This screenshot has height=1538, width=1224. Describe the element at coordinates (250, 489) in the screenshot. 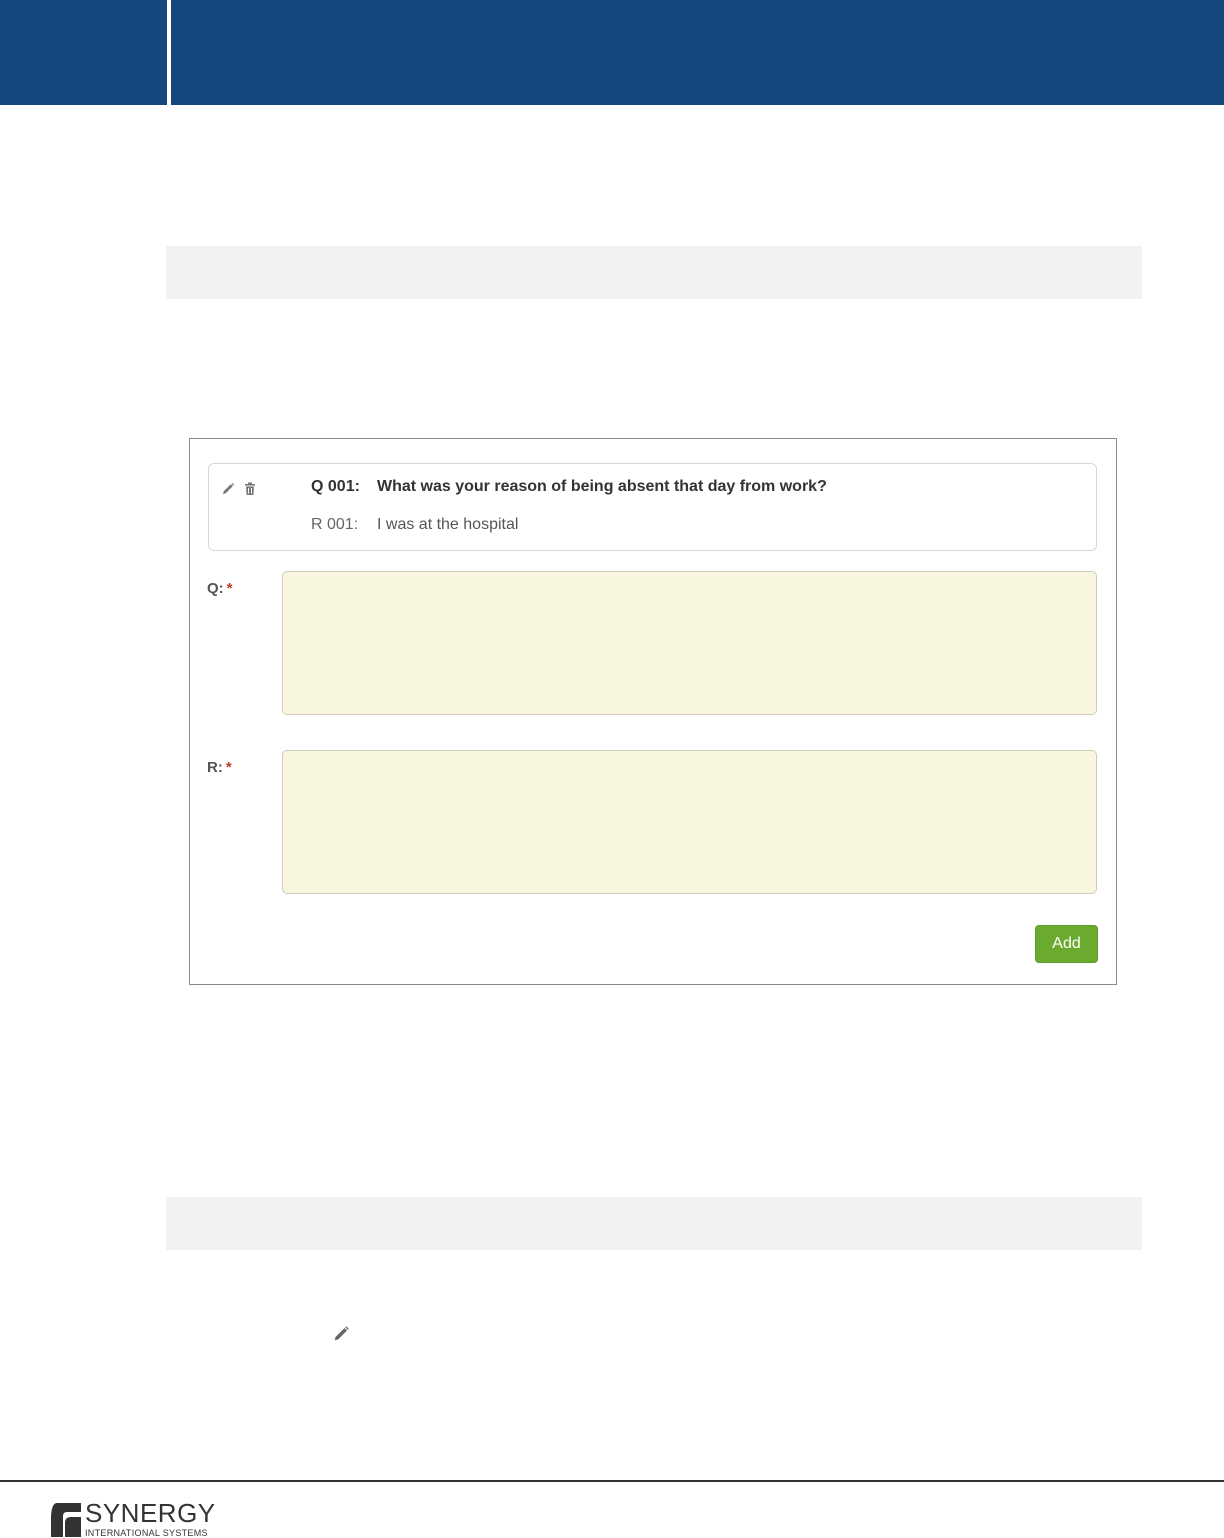

I see `trash-icon` at that location.